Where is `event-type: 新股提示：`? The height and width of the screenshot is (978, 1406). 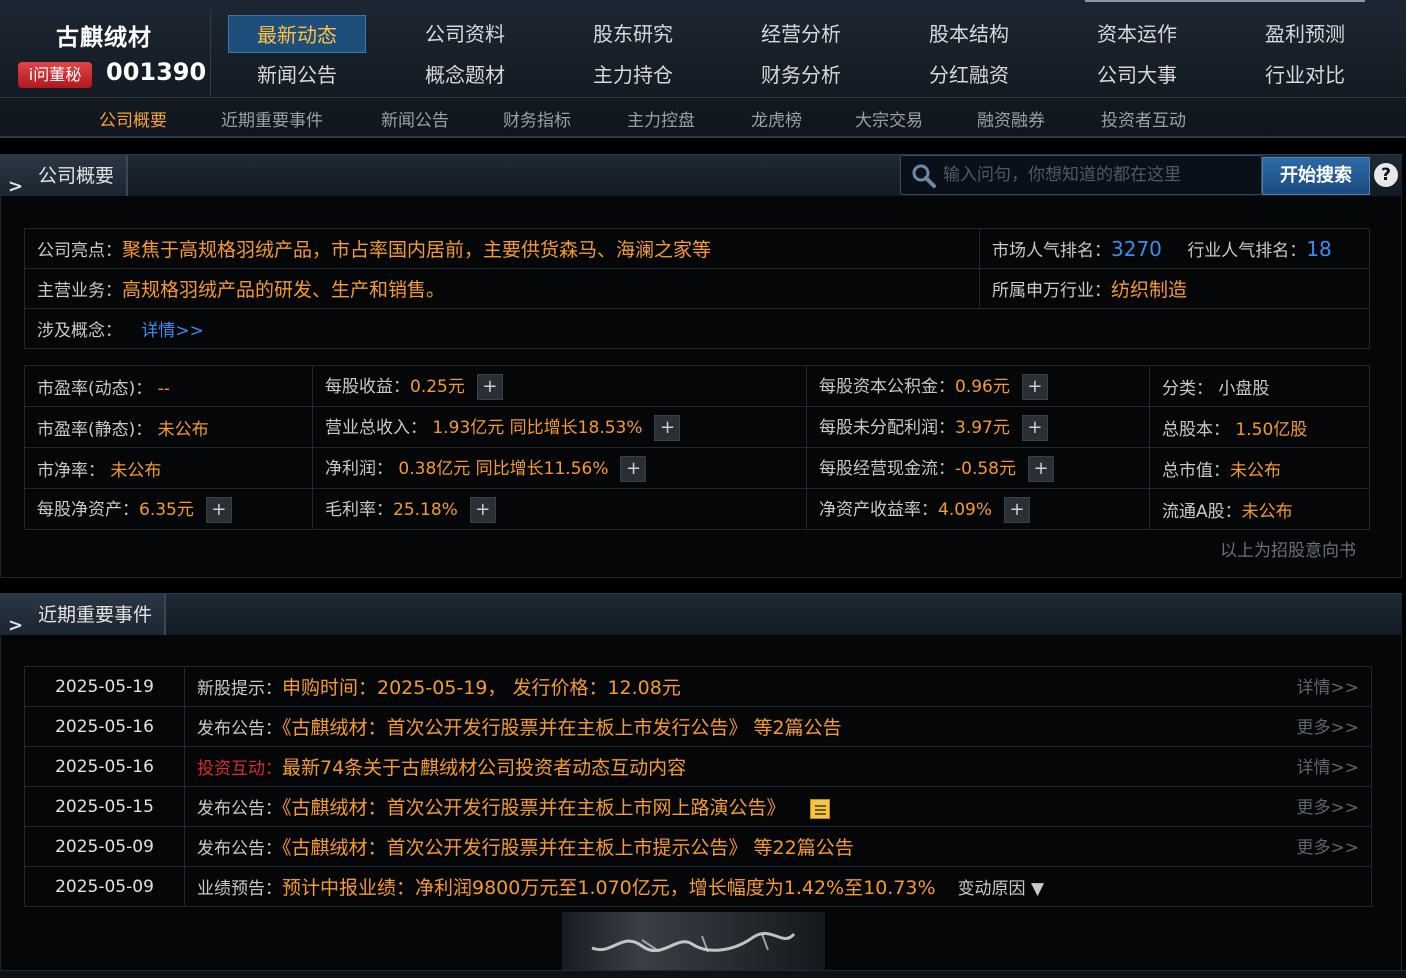
event-type: 新股提示： is located at coordinates (239, 689).